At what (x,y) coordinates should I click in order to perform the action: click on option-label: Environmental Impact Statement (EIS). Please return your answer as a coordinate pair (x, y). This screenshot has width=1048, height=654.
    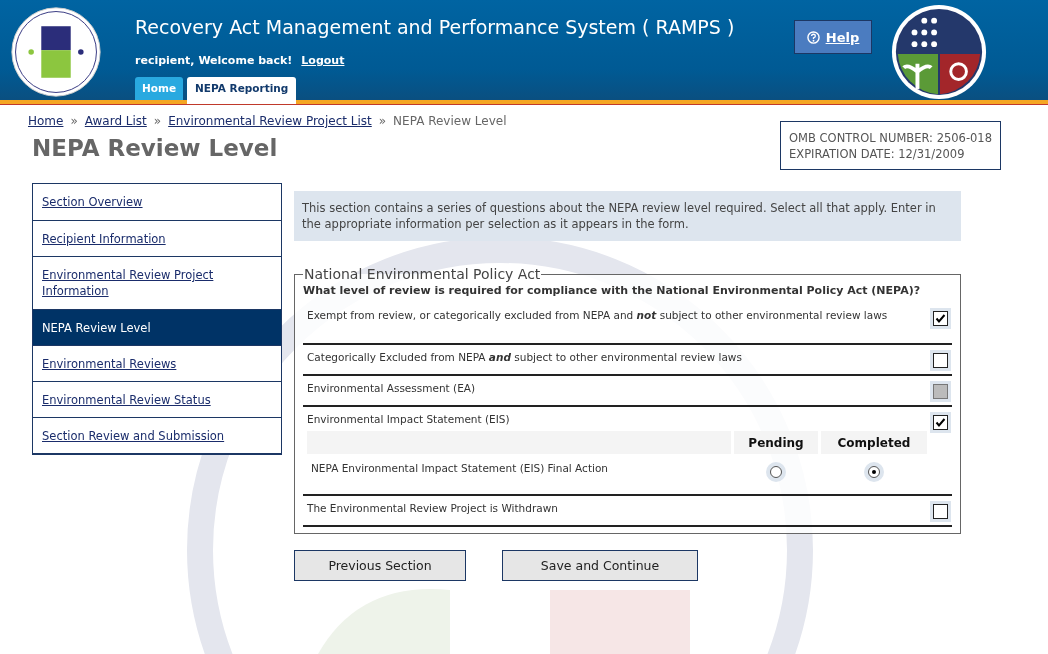
    Looking at the image, I should click on (409, 419).